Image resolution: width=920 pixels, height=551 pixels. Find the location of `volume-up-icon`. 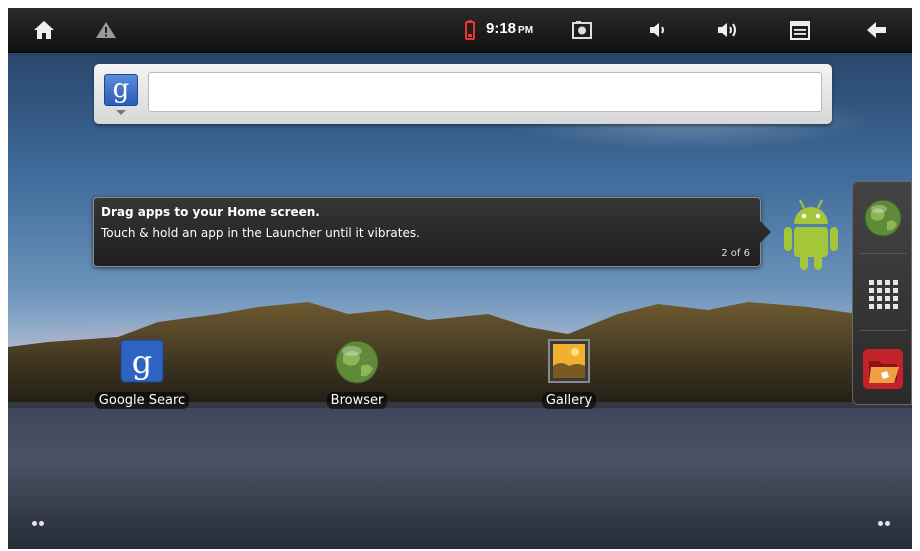

volume-up-icon is located at coordinates (728, 30).